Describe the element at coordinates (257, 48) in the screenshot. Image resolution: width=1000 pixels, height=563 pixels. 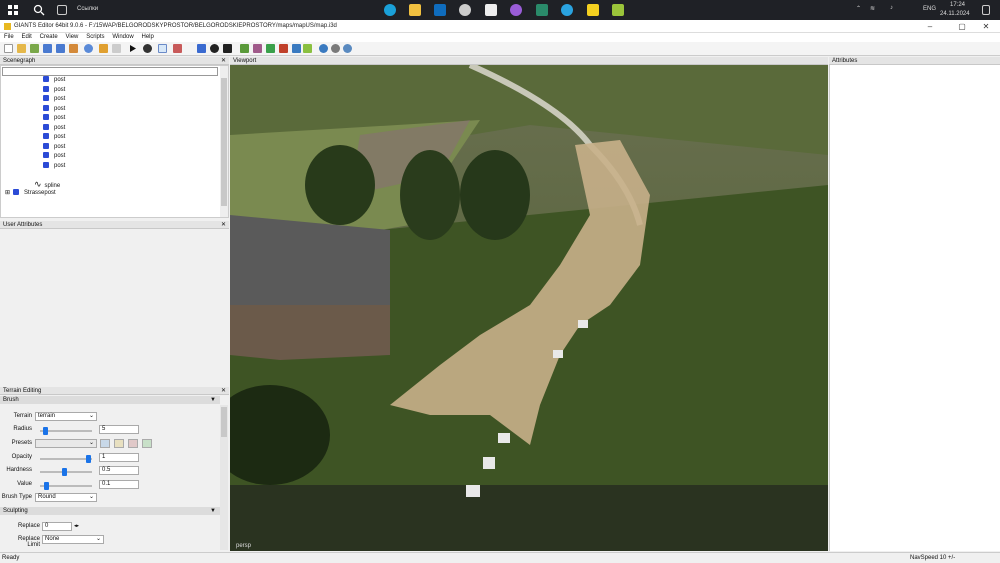
I see `terrain-sculpt-icon` at that location.